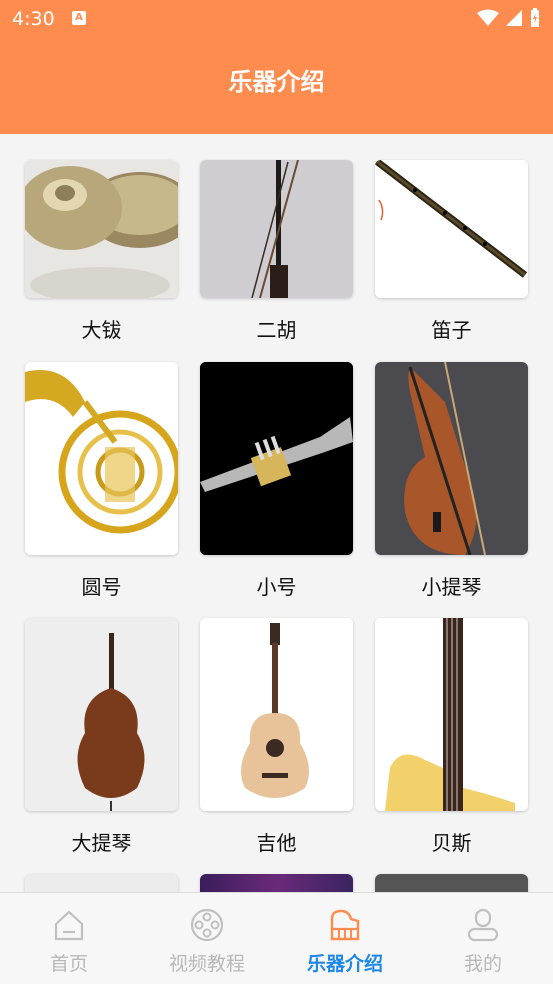  I want to click on signal-icon, so click(514, 18).